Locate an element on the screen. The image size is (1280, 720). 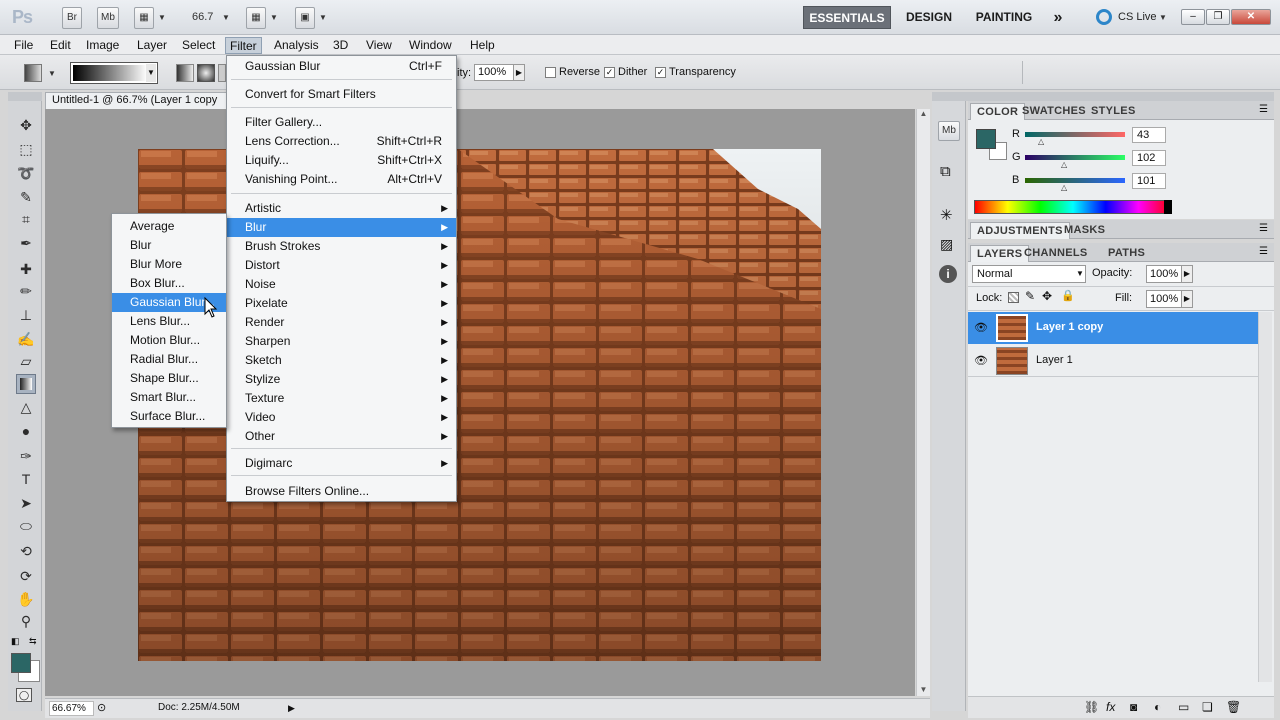
menu-3d: 3D is located at coordinates (340, 45).